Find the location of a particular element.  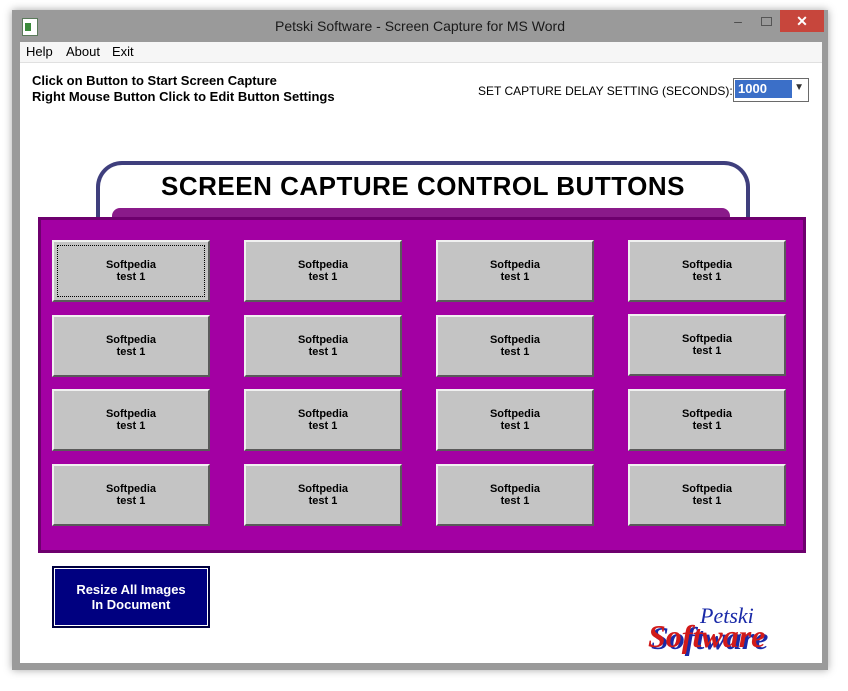

menu-bar: Help About Exit is located at coordinates (421, 52).